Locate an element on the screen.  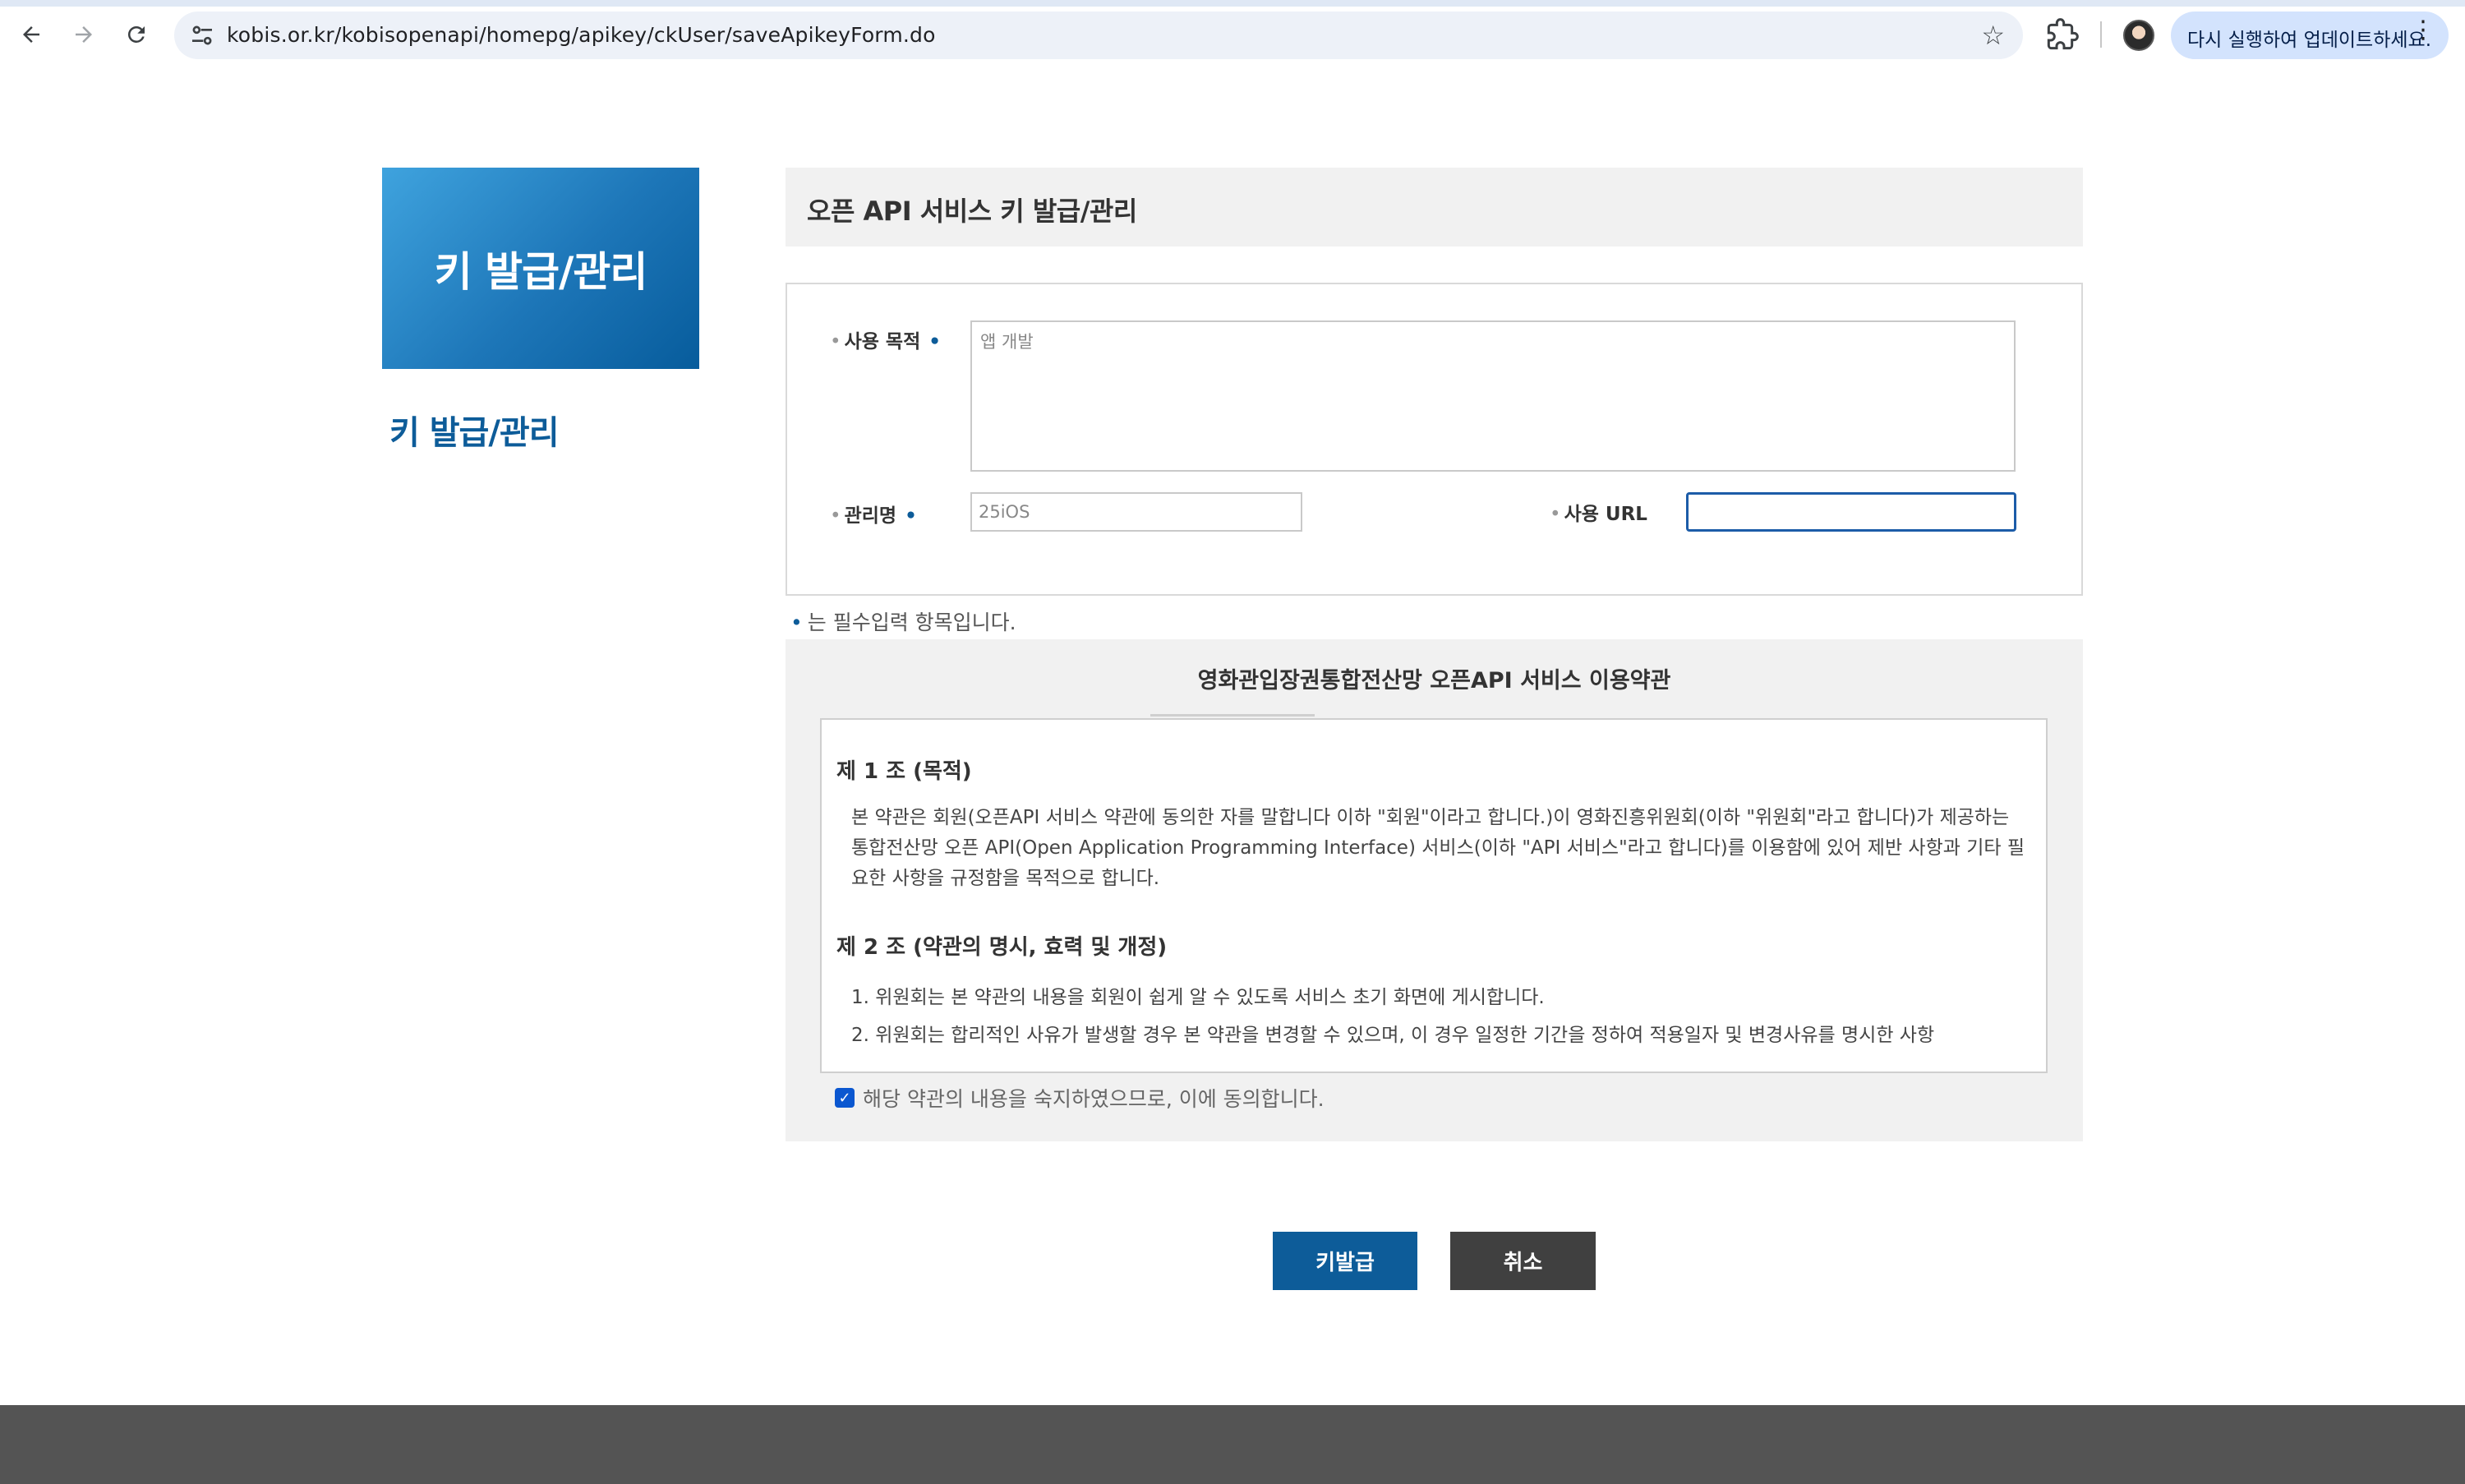
sidebar-banner: 키 발급/관리 is located at coordinates (540, 268).